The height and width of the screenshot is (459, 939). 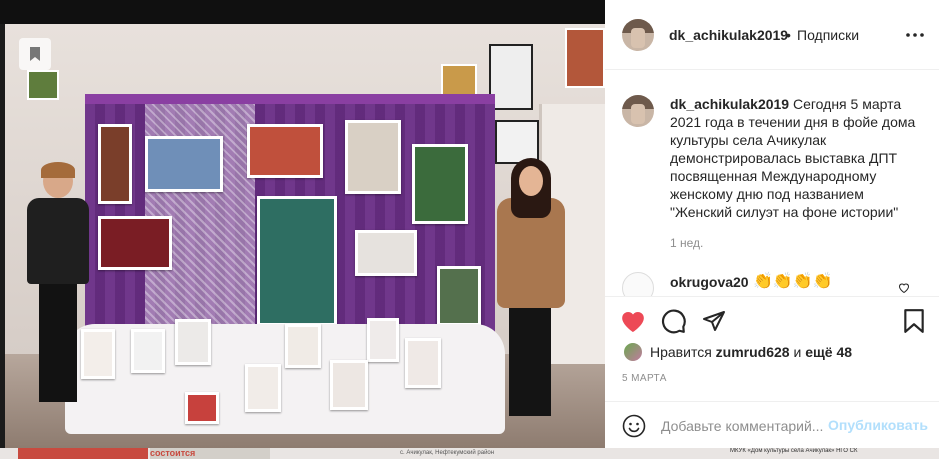 What do you see at coordinates (644, 378) in the screenshot?
I see `post-date: 5 МАРТА` at bounding box center [644, 378].